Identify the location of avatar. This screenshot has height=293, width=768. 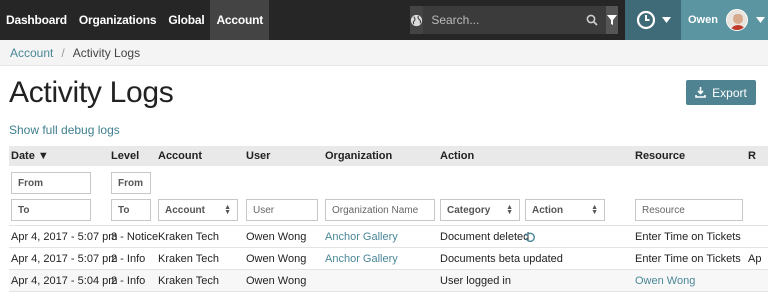
(736, 20).